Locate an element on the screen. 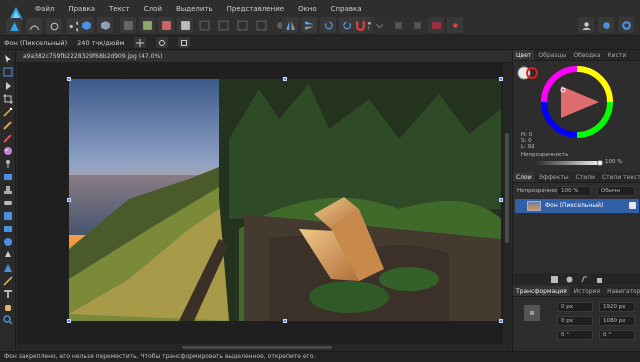  mask-icon is located at coordinates (569, 279).